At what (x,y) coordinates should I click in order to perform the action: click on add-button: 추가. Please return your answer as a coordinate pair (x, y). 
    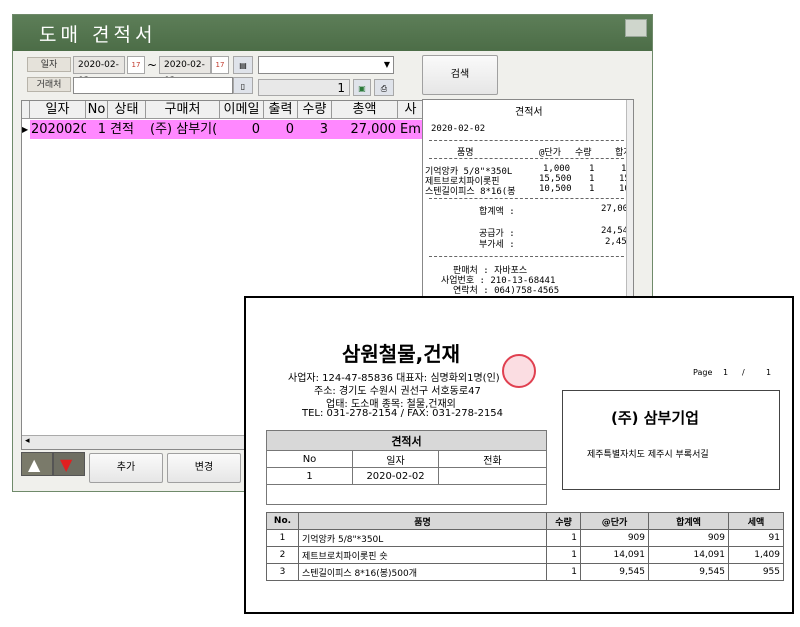
    Looking at the image, I should click on (126, 468).